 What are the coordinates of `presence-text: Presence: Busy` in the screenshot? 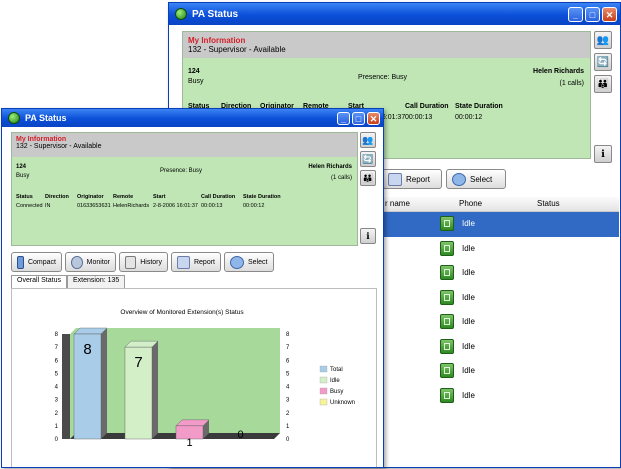 It's located at (383, 77).